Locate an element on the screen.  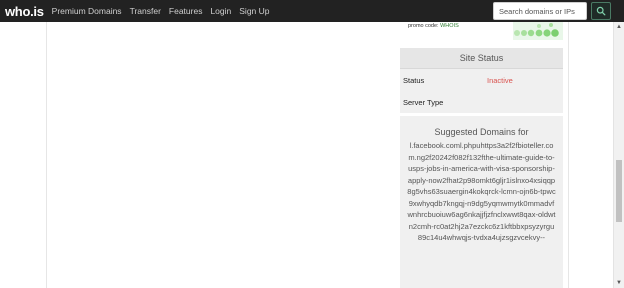
nav-transfer: Transfer is located at coordinates (145, 11).